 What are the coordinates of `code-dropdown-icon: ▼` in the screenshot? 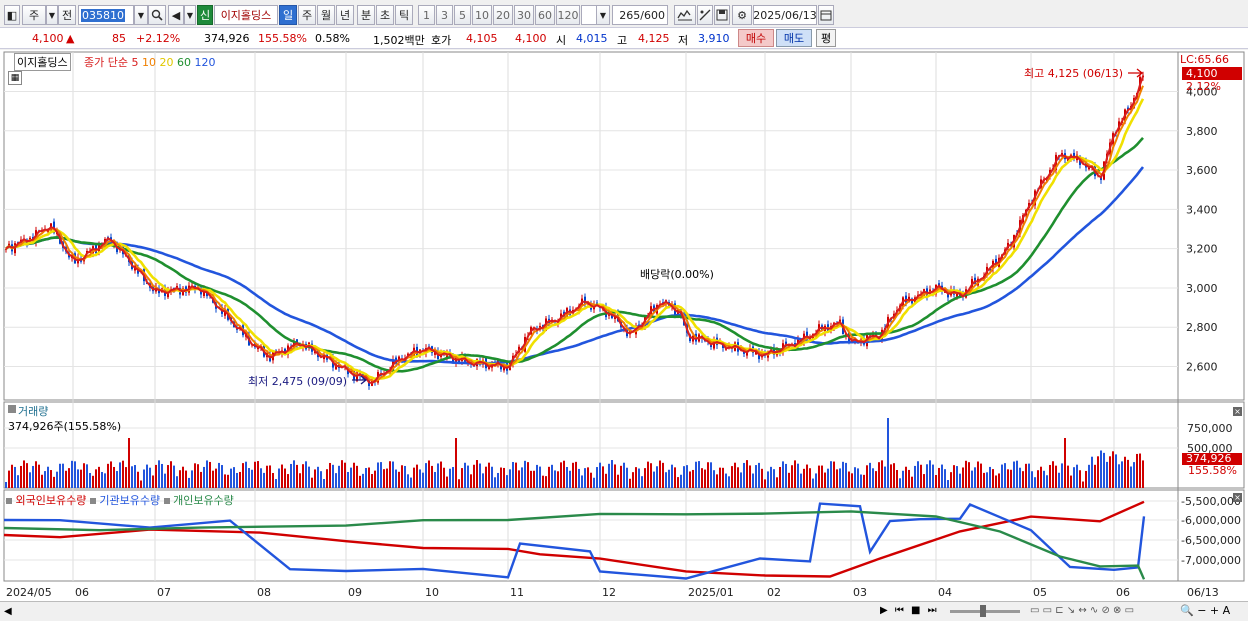 It's located at (141, 15).